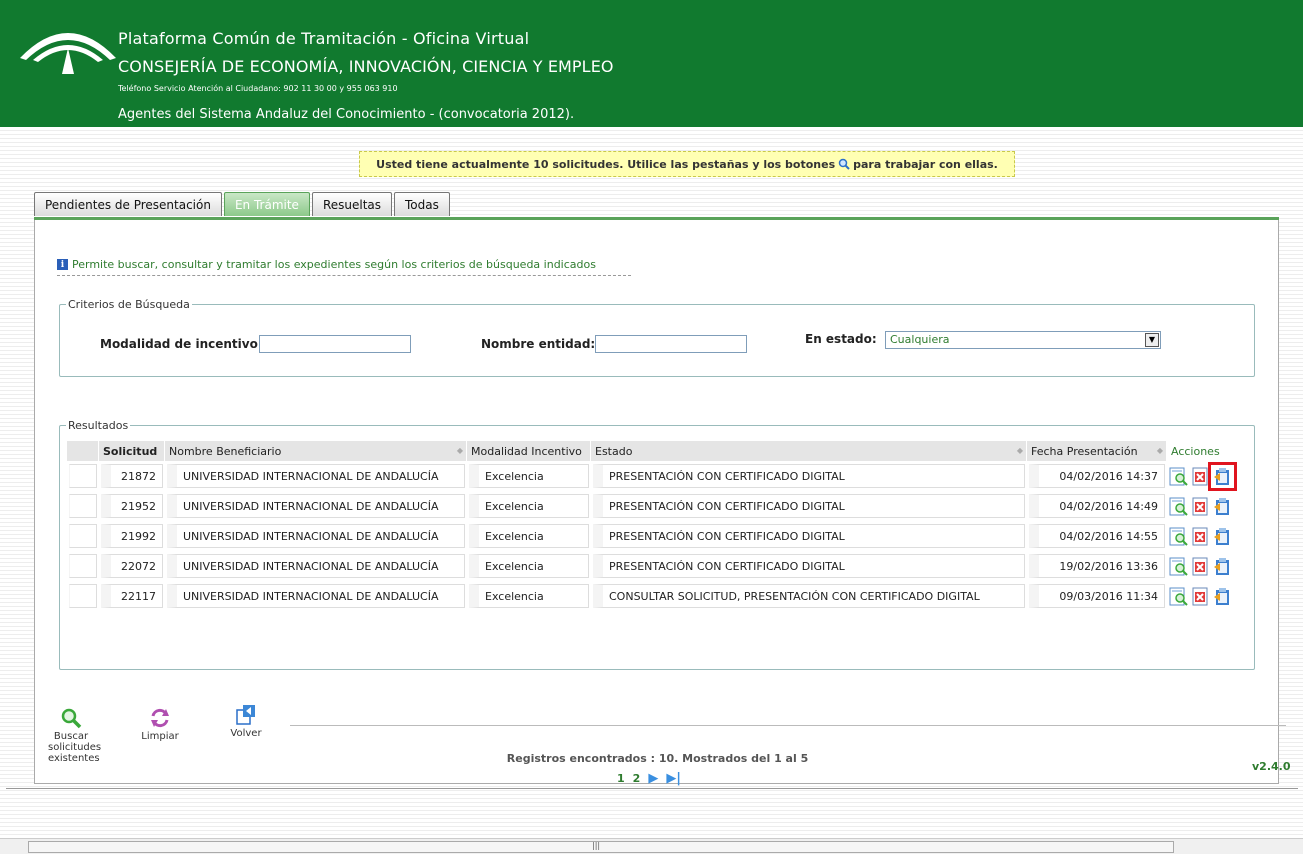  What do you see at coordinates (132, 506) in the screenshot?
I see `row-solicitud-cell: 21952` at bounding box center [132, 506].